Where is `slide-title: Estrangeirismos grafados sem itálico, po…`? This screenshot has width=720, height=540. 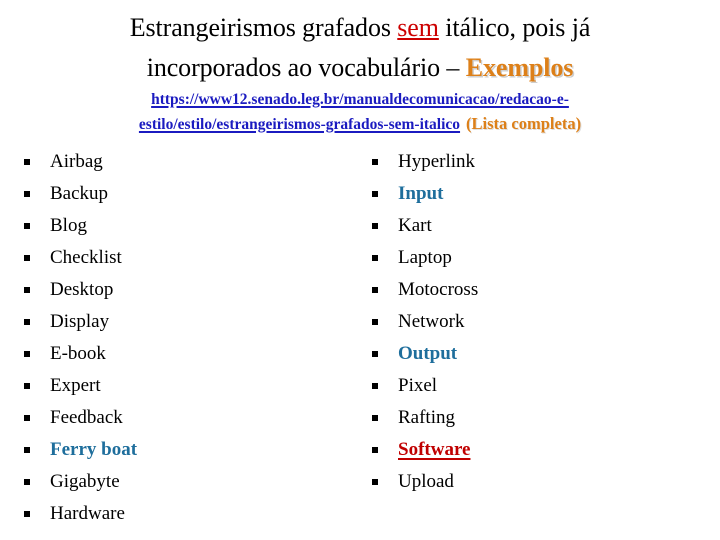
slide-title: Estrangeirismos grafados sem itálico, po… is located at coordinates (360, 48).